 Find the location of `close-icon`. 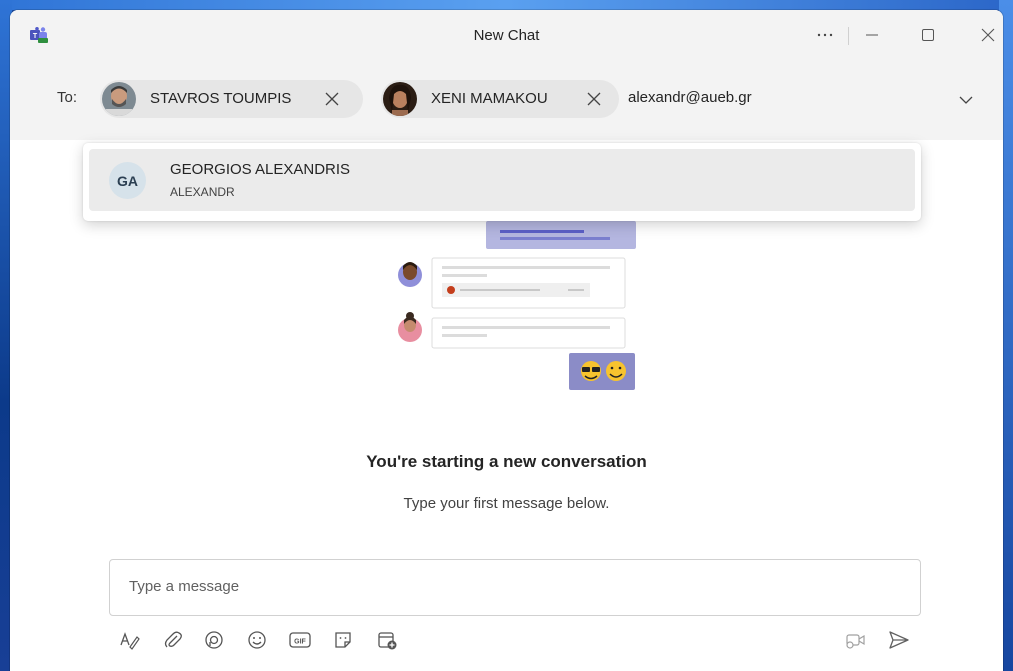

close-icon is located at coordinates (988, 35).